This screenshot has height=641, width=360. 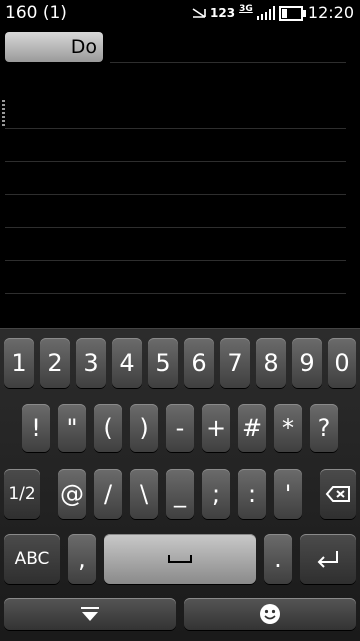 I want to click on key-close-paren: ), so click(x=144, y=428).